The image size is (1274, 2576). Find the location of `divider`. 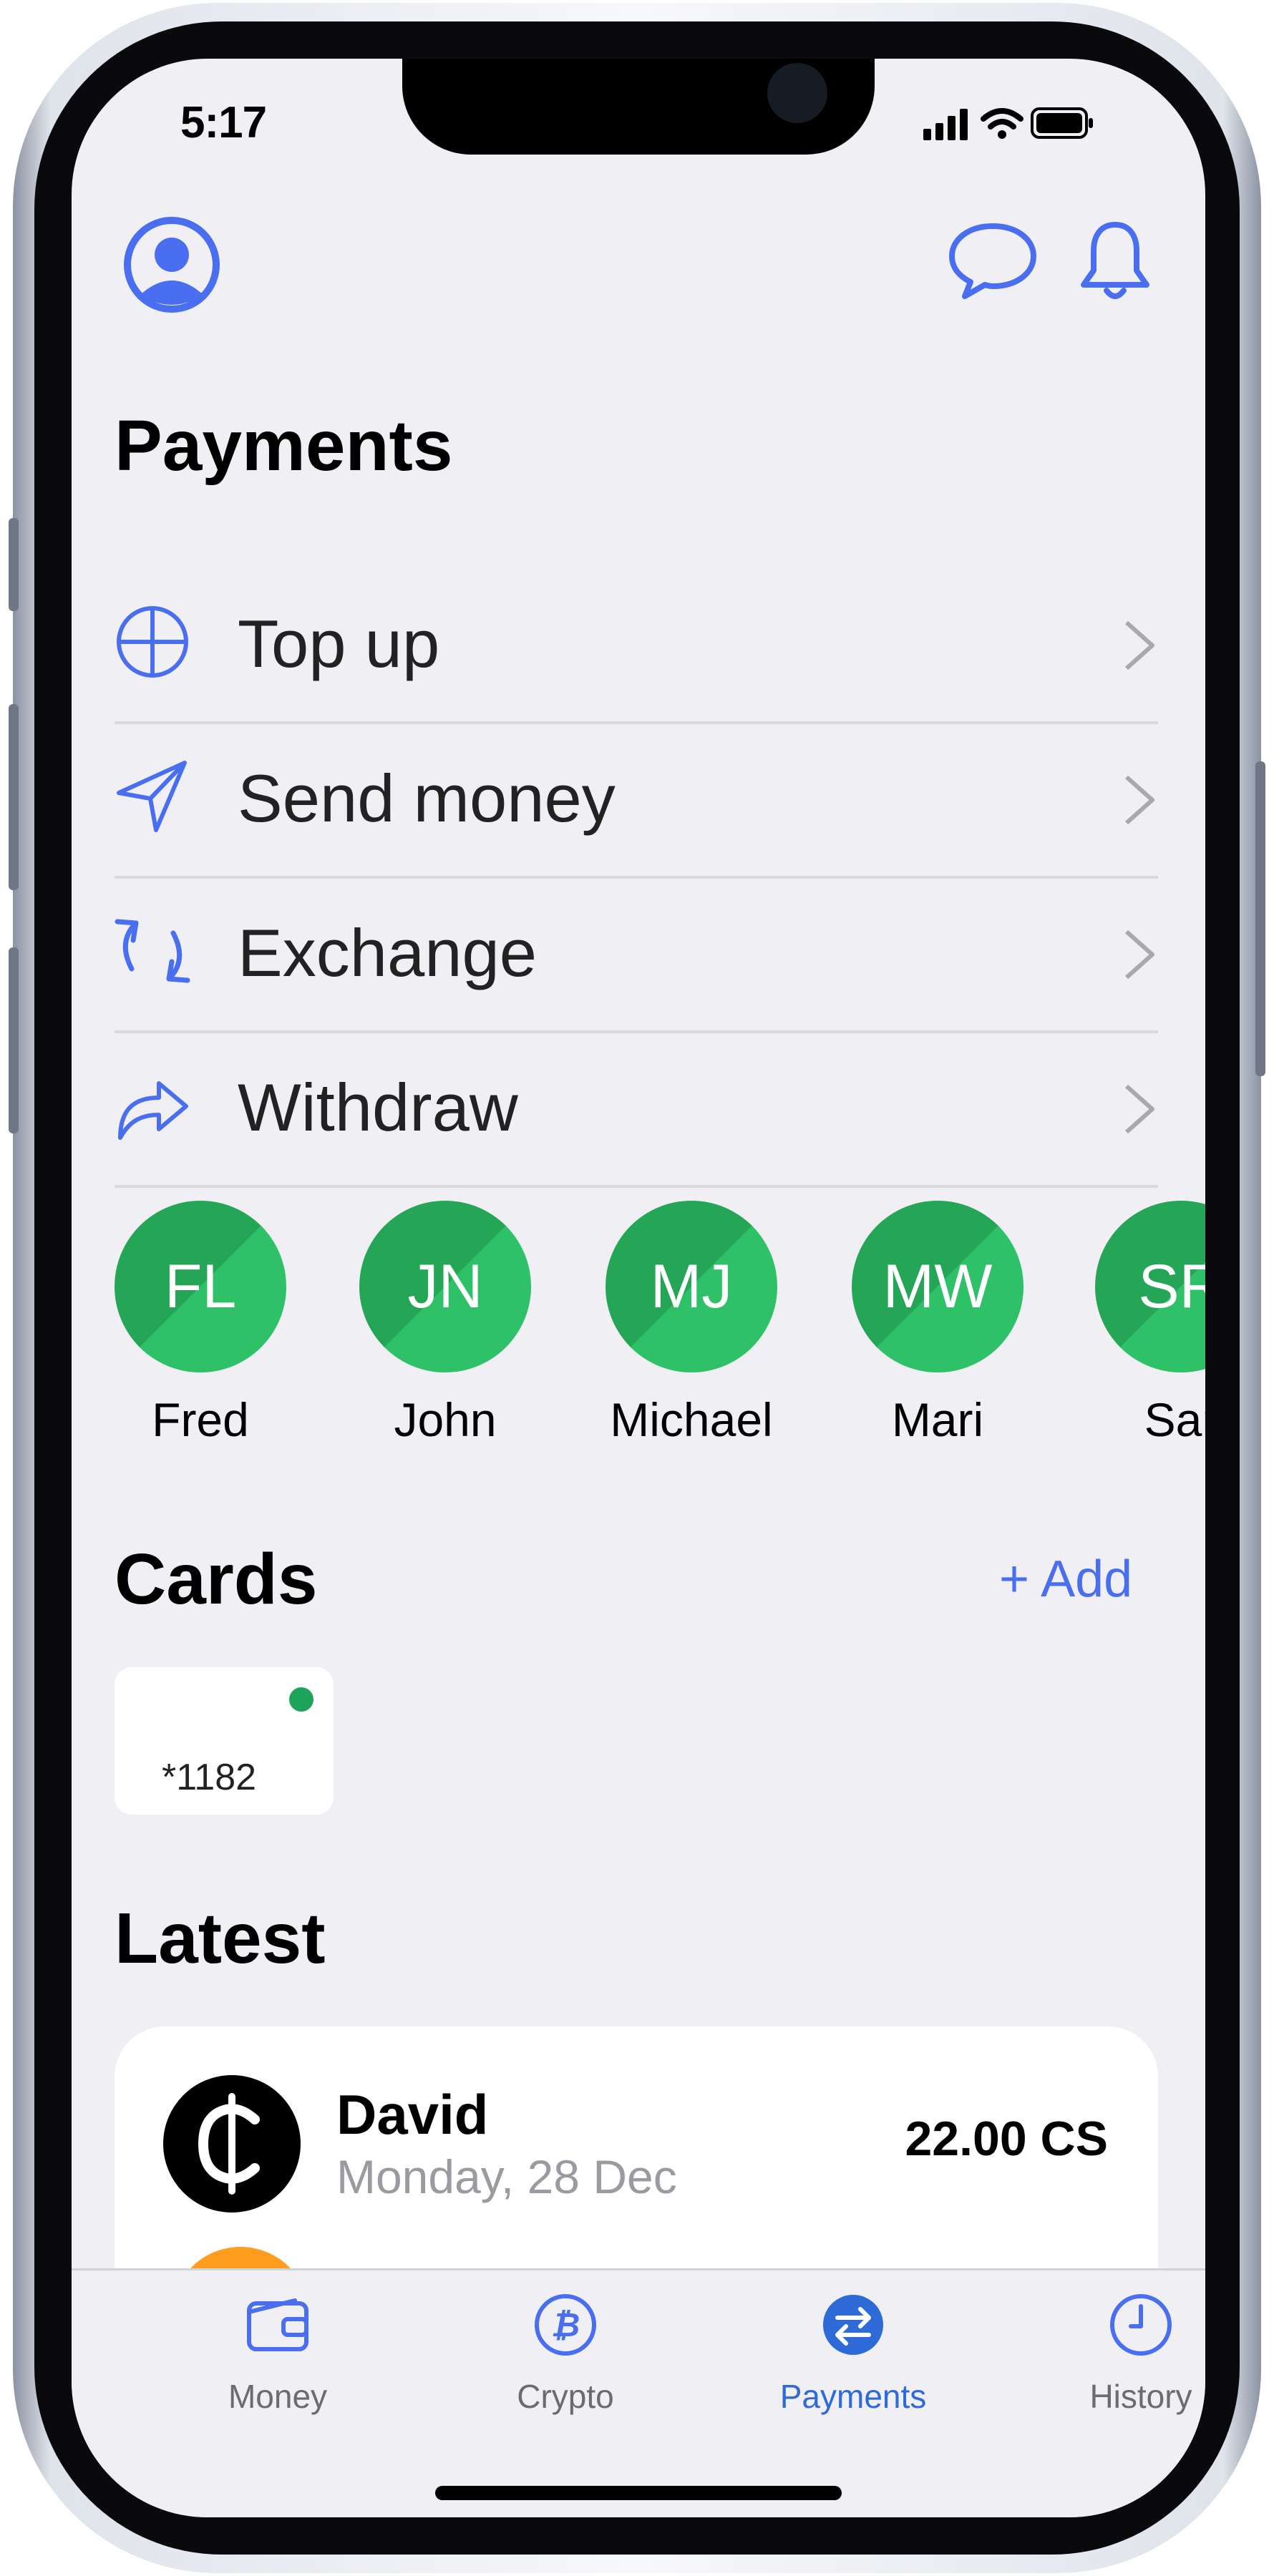

divider is located at coordinates (636, 1186).